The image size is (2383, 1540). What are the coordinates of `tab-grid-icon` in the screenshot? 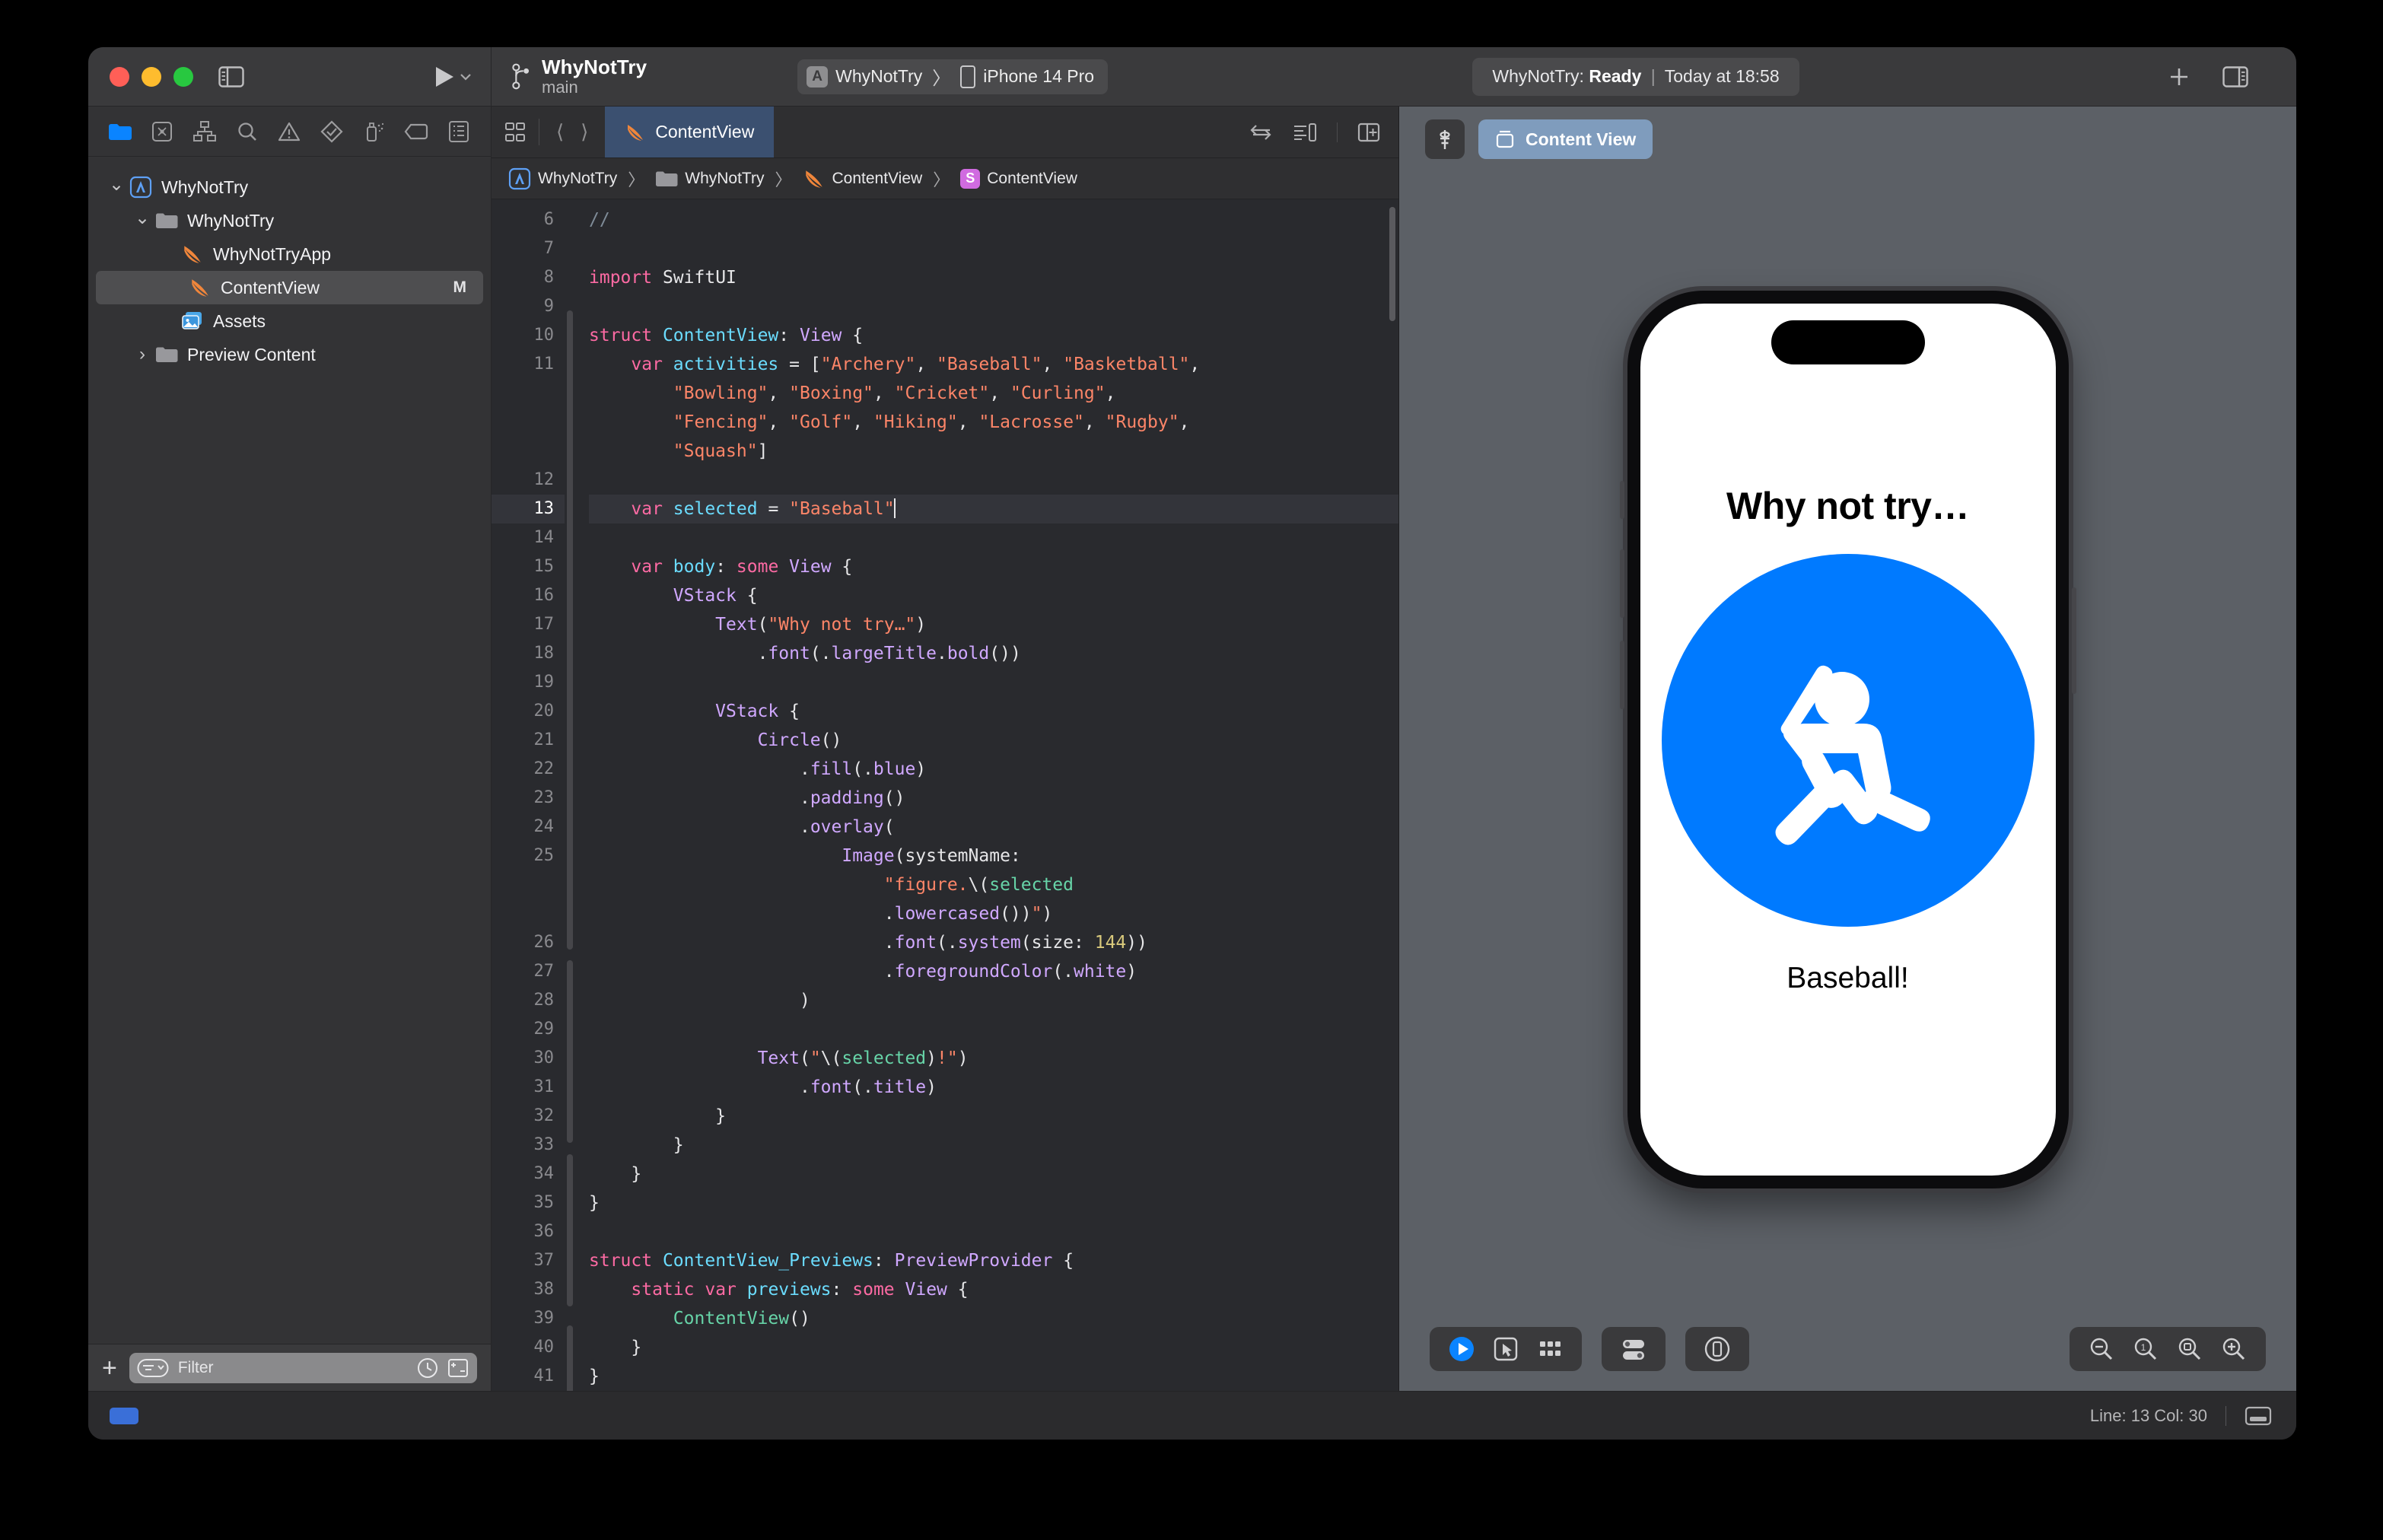 It's located at (515, 132).